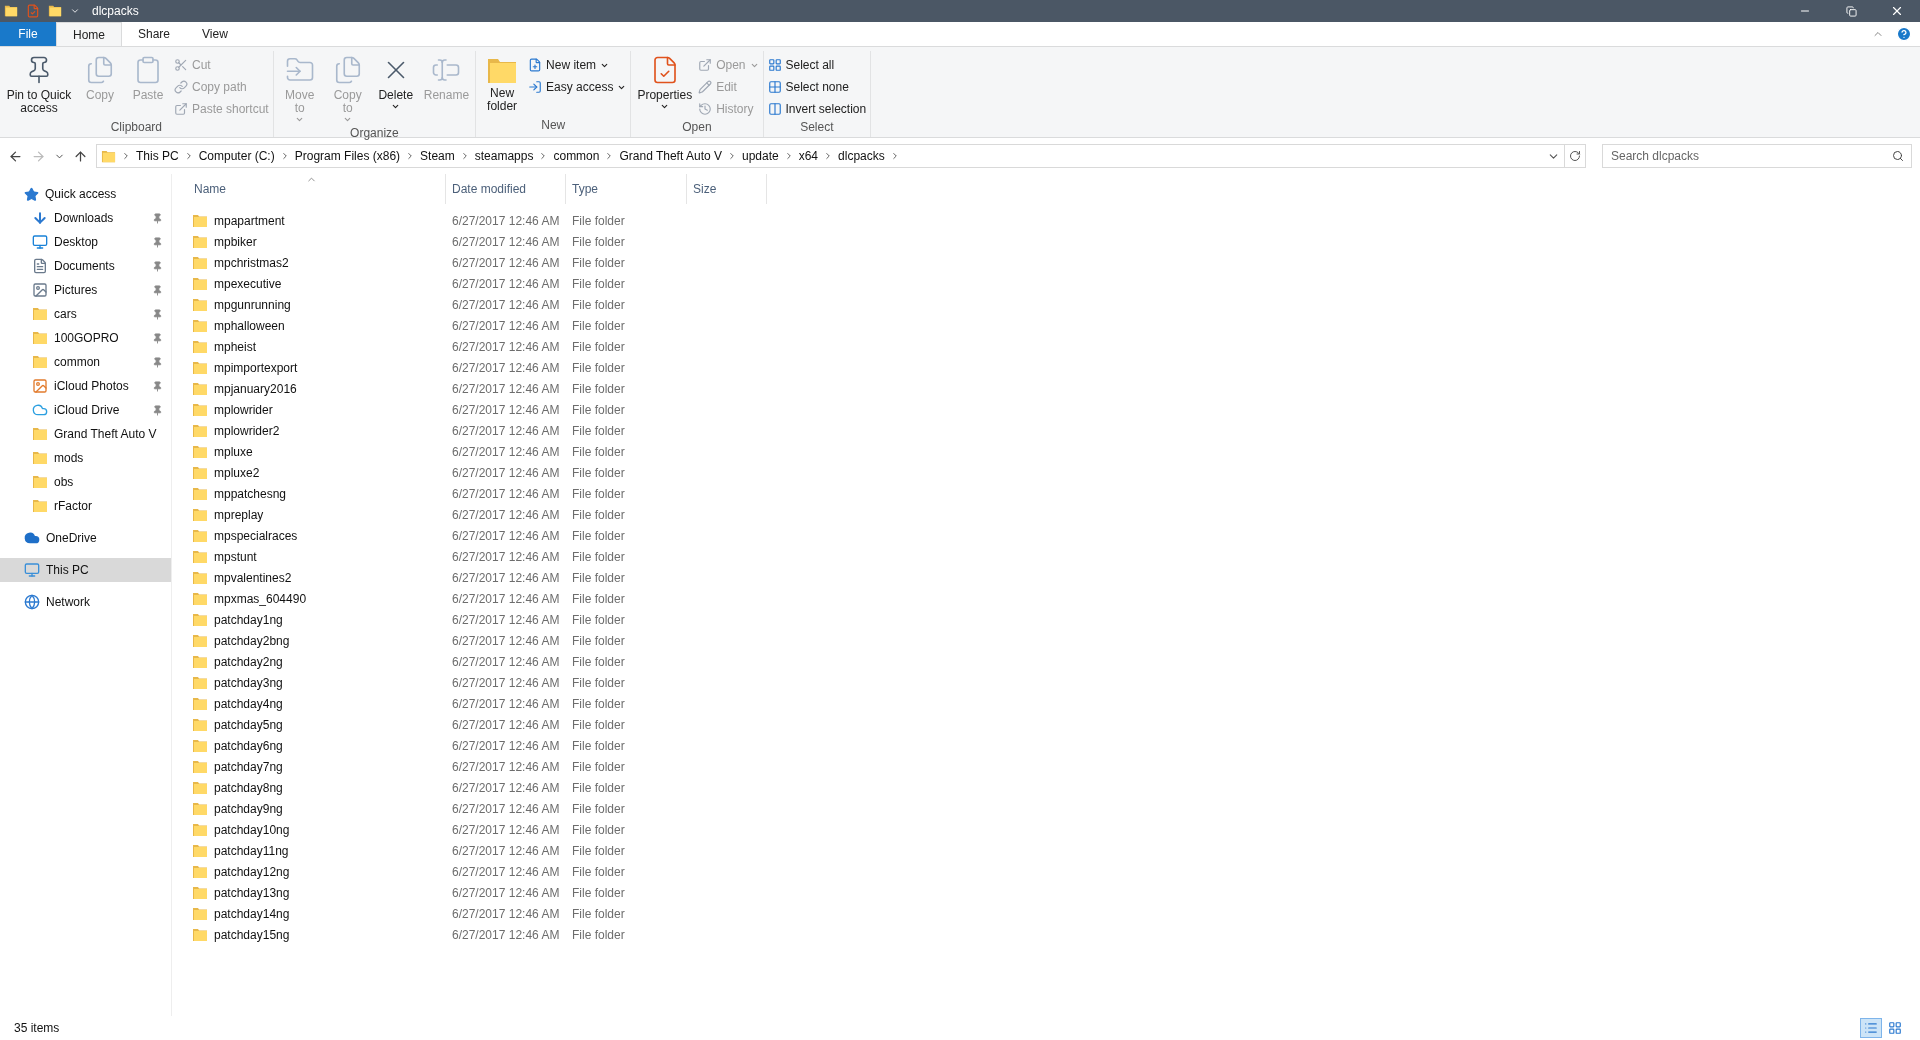  I want to click on ribbon-tab: File, so click(28, 34).